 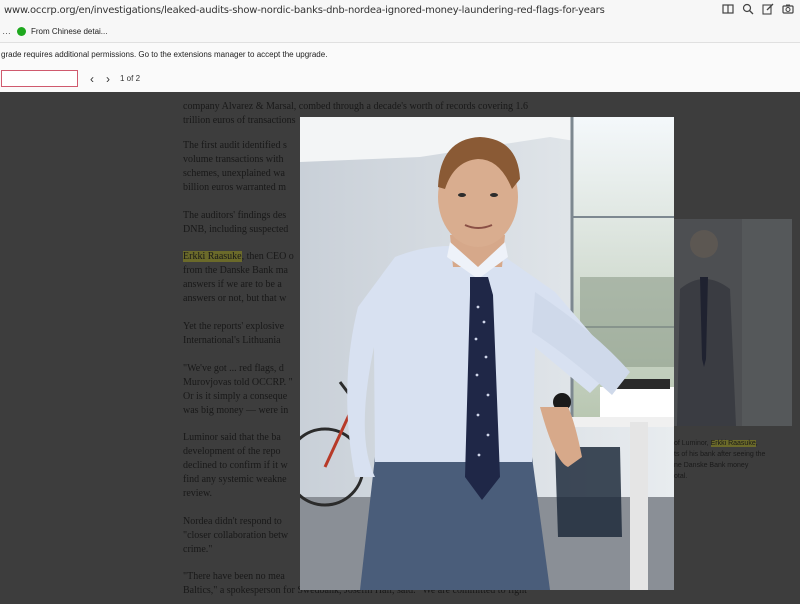 What do you see at coordinates (691, 443) in the screenshot?
I see `caption-text: of Luminor,` at bounding box center [691, 443].